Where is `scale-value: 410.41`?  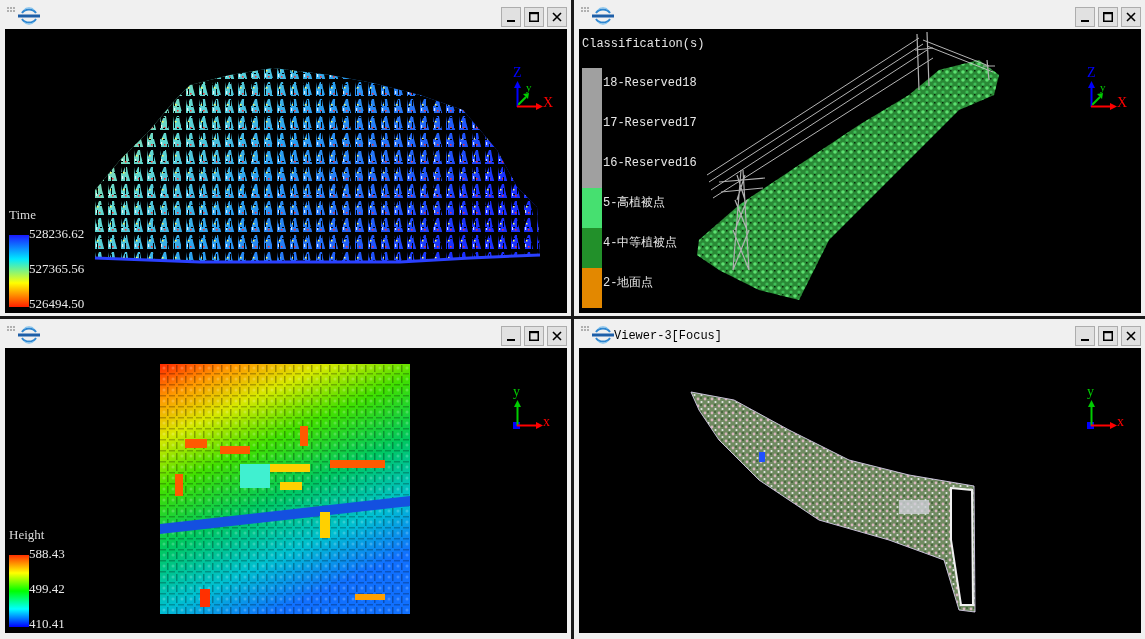 scale-value: 410.41 is located at coordinates (47, 623).